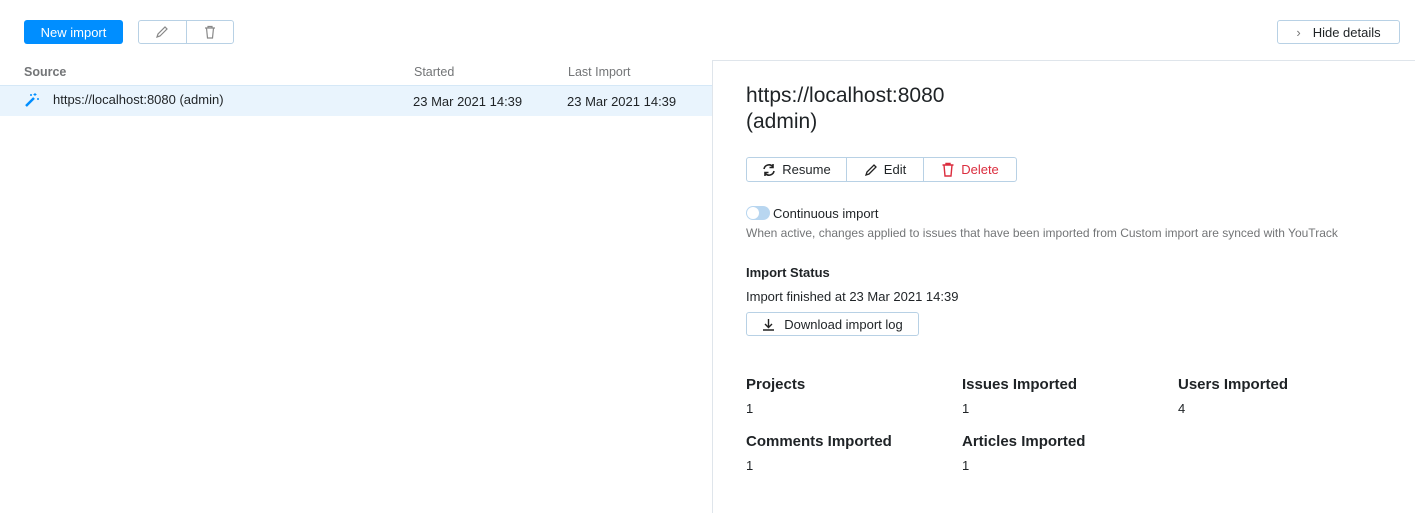 The width and height of the screenshot is (1415, 513). I want to click on delete-label: Delete, so click(980, 169).